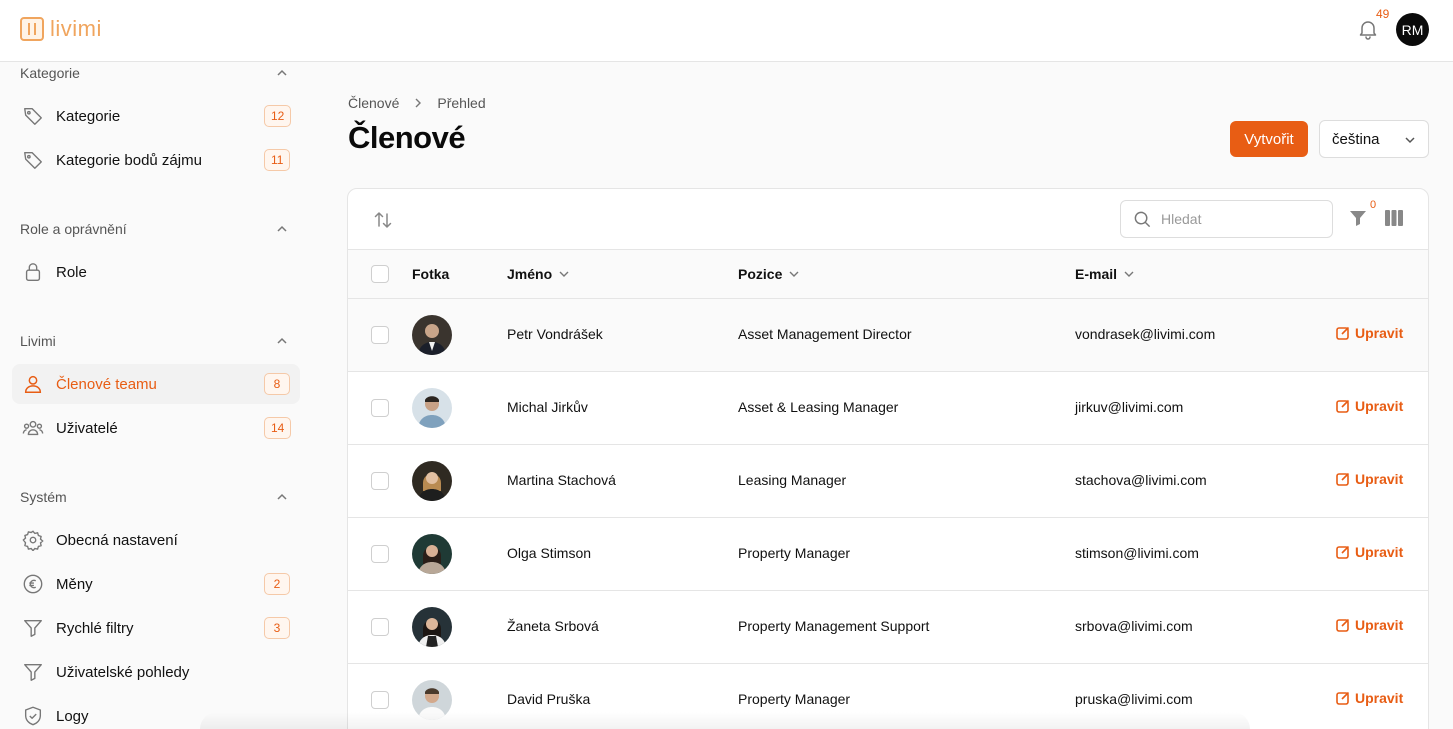 The height and width of the screenshot is (729, 1453). I want to click on filter-icon, so click(1358, 218).